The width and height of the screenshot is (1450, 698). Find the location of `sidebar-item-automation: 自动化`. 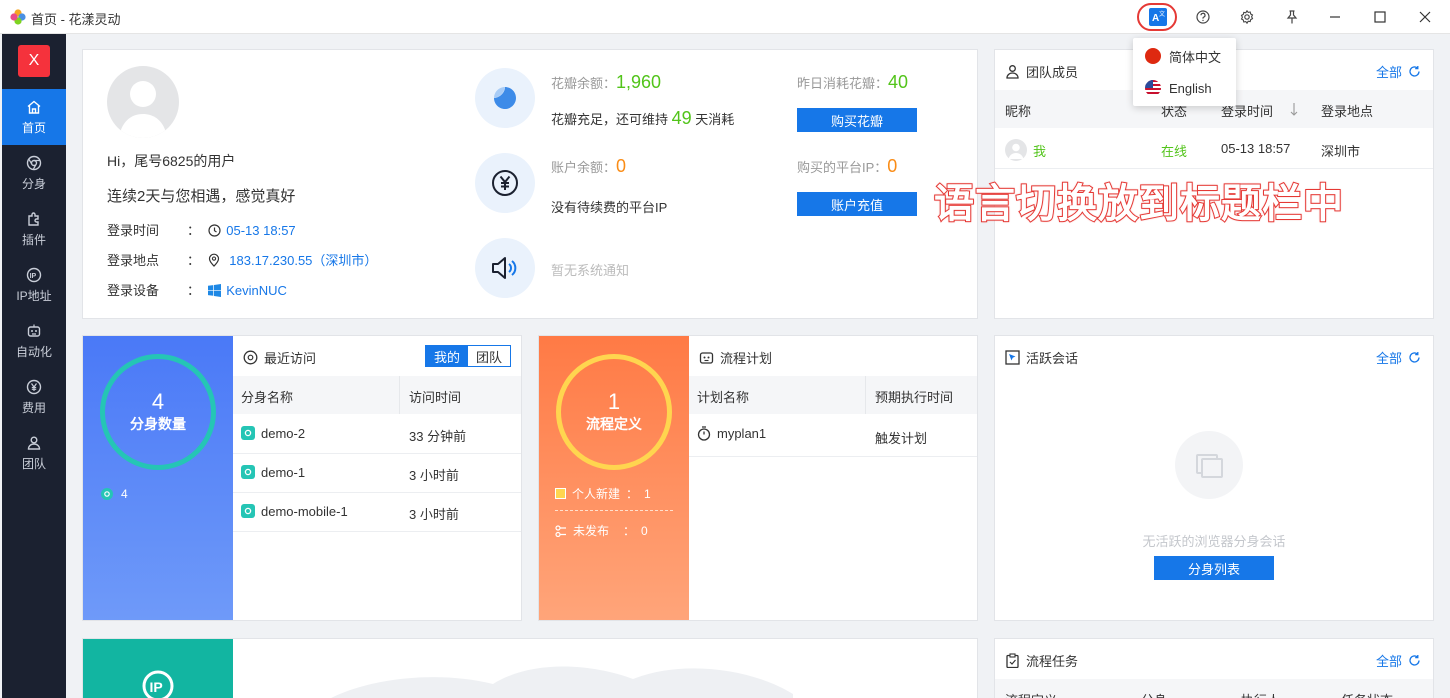

sidebar-item-automation: 自动化 is located at coordinates (34, 341).